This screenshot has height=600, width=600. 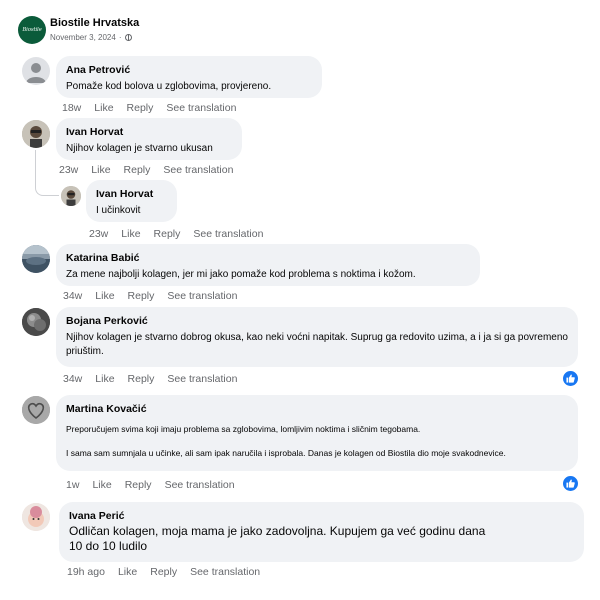 I want to click on comment-text: Njihov kolagen je stvarno ukusan, so click(x=139, y=148).